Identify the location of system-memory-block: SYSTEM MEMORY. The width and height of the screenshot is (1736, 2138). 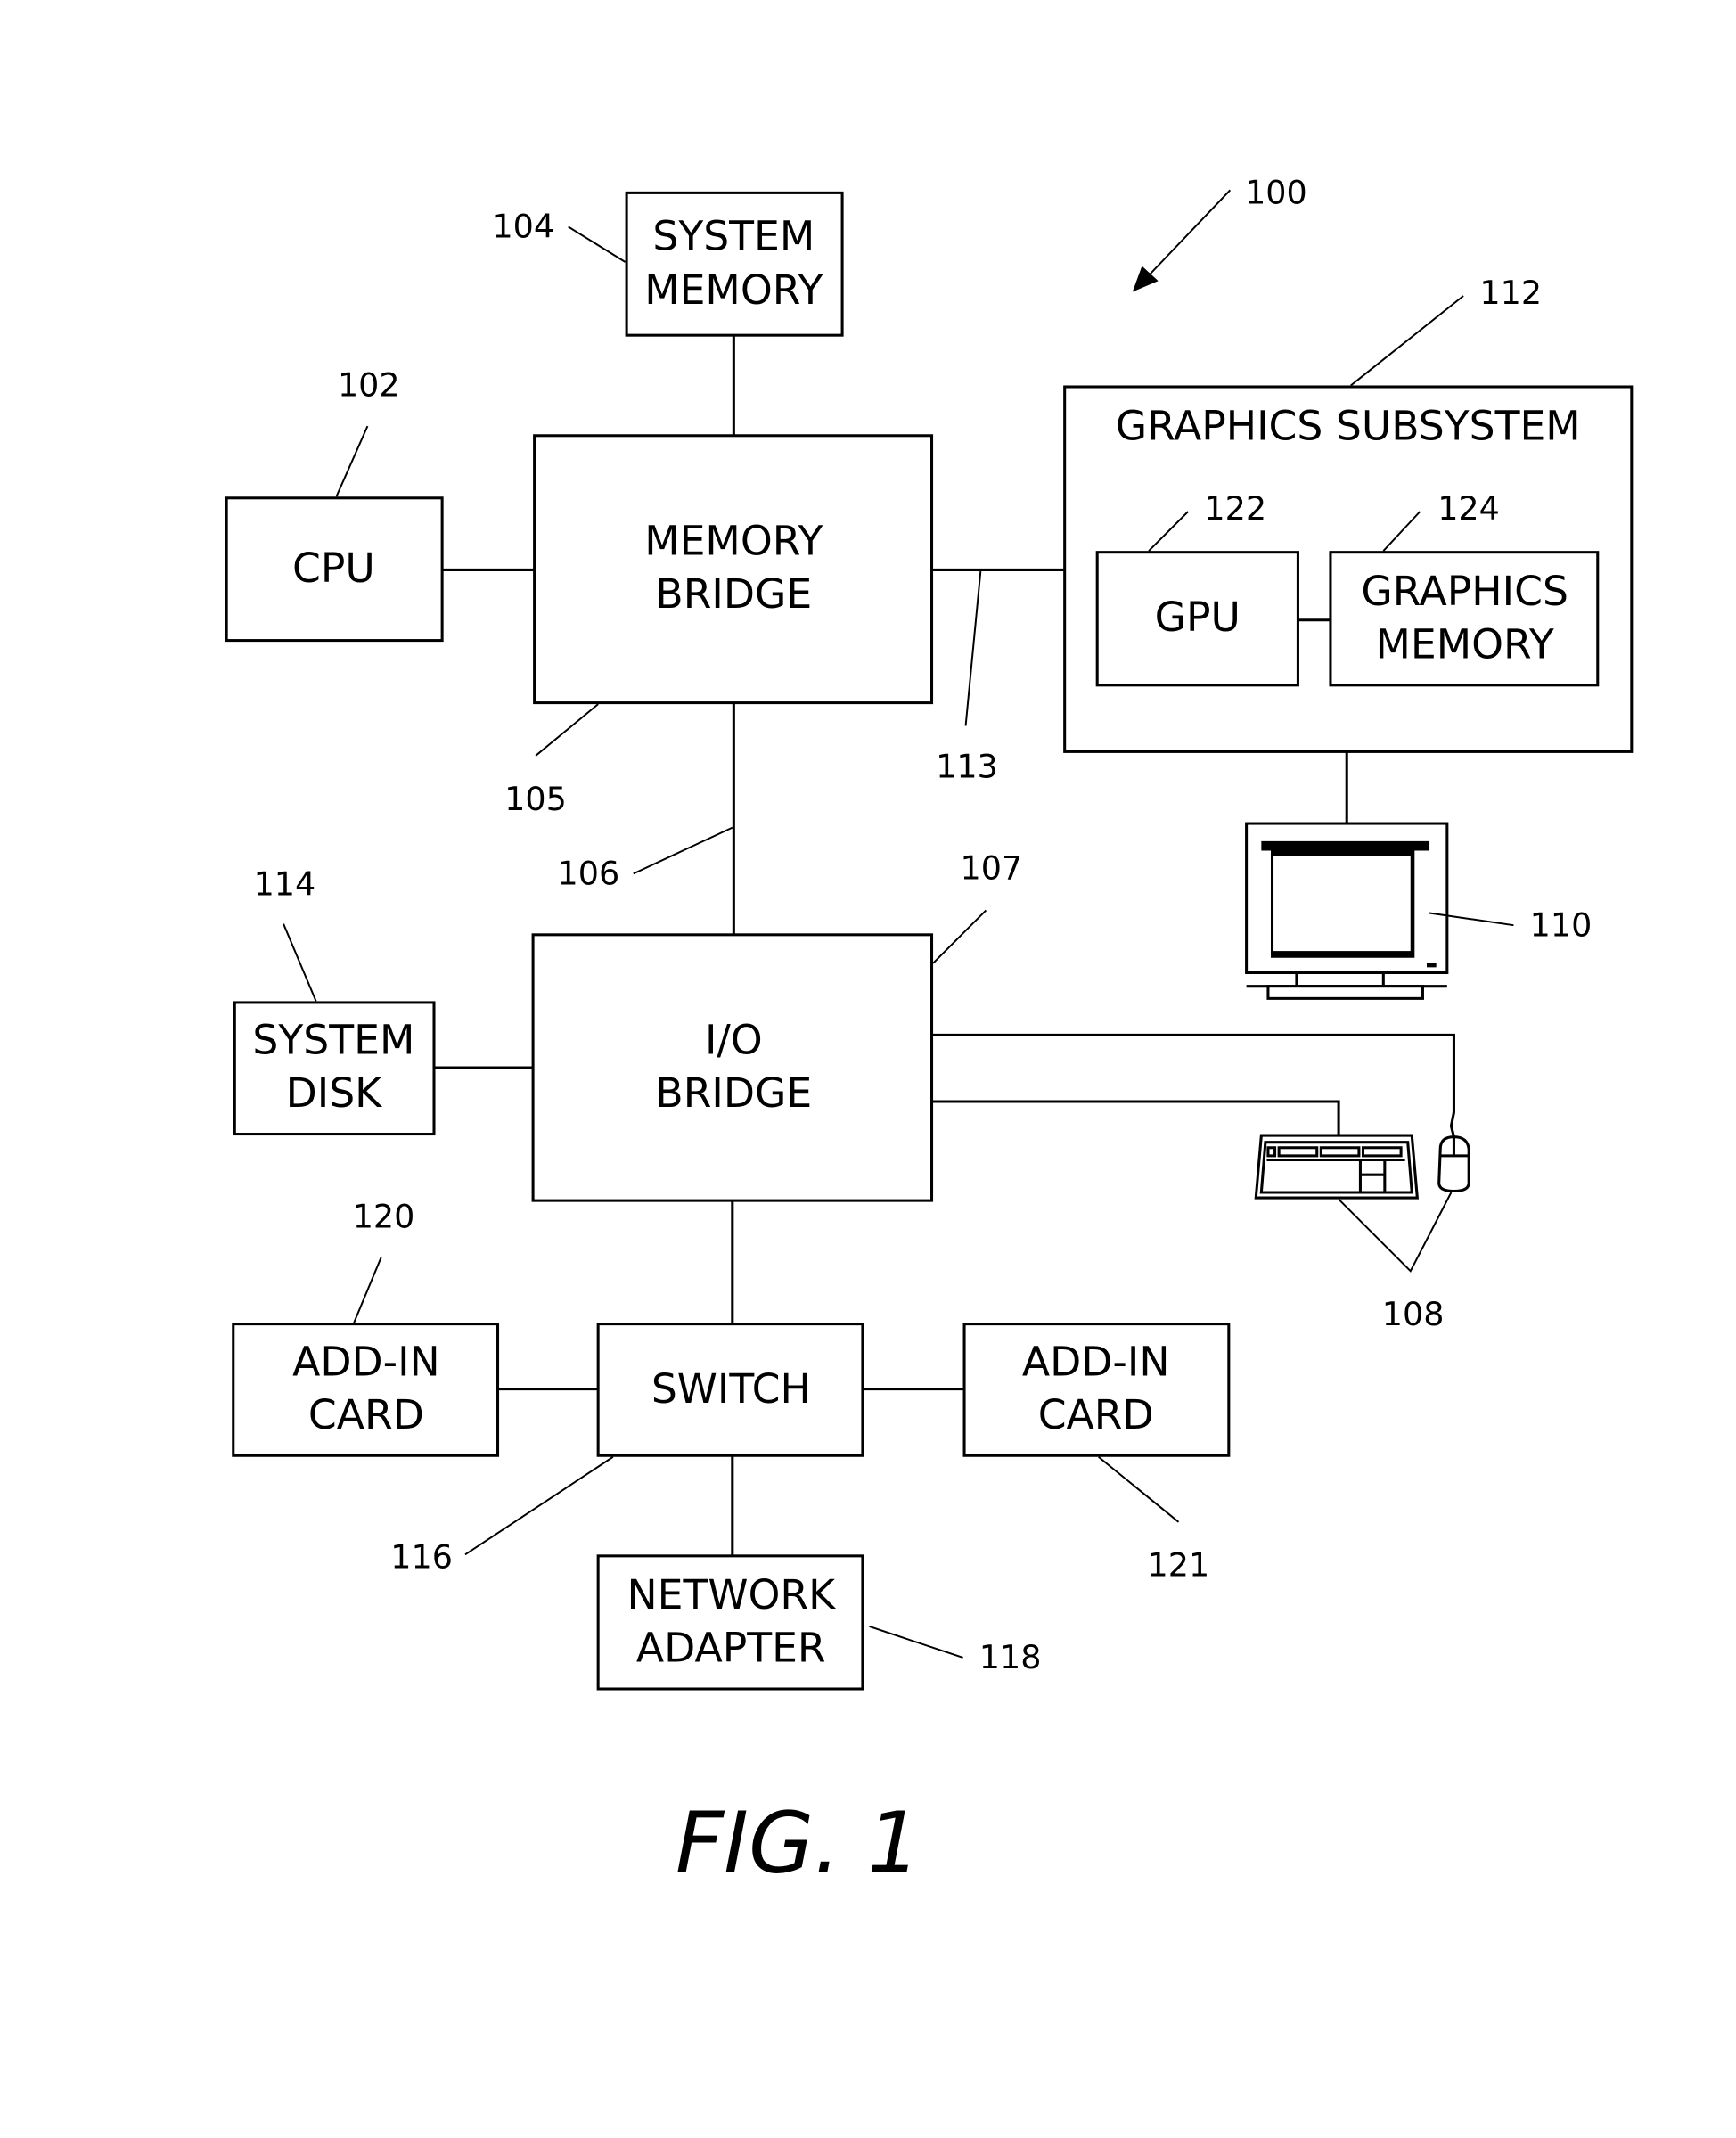
(734, 264).